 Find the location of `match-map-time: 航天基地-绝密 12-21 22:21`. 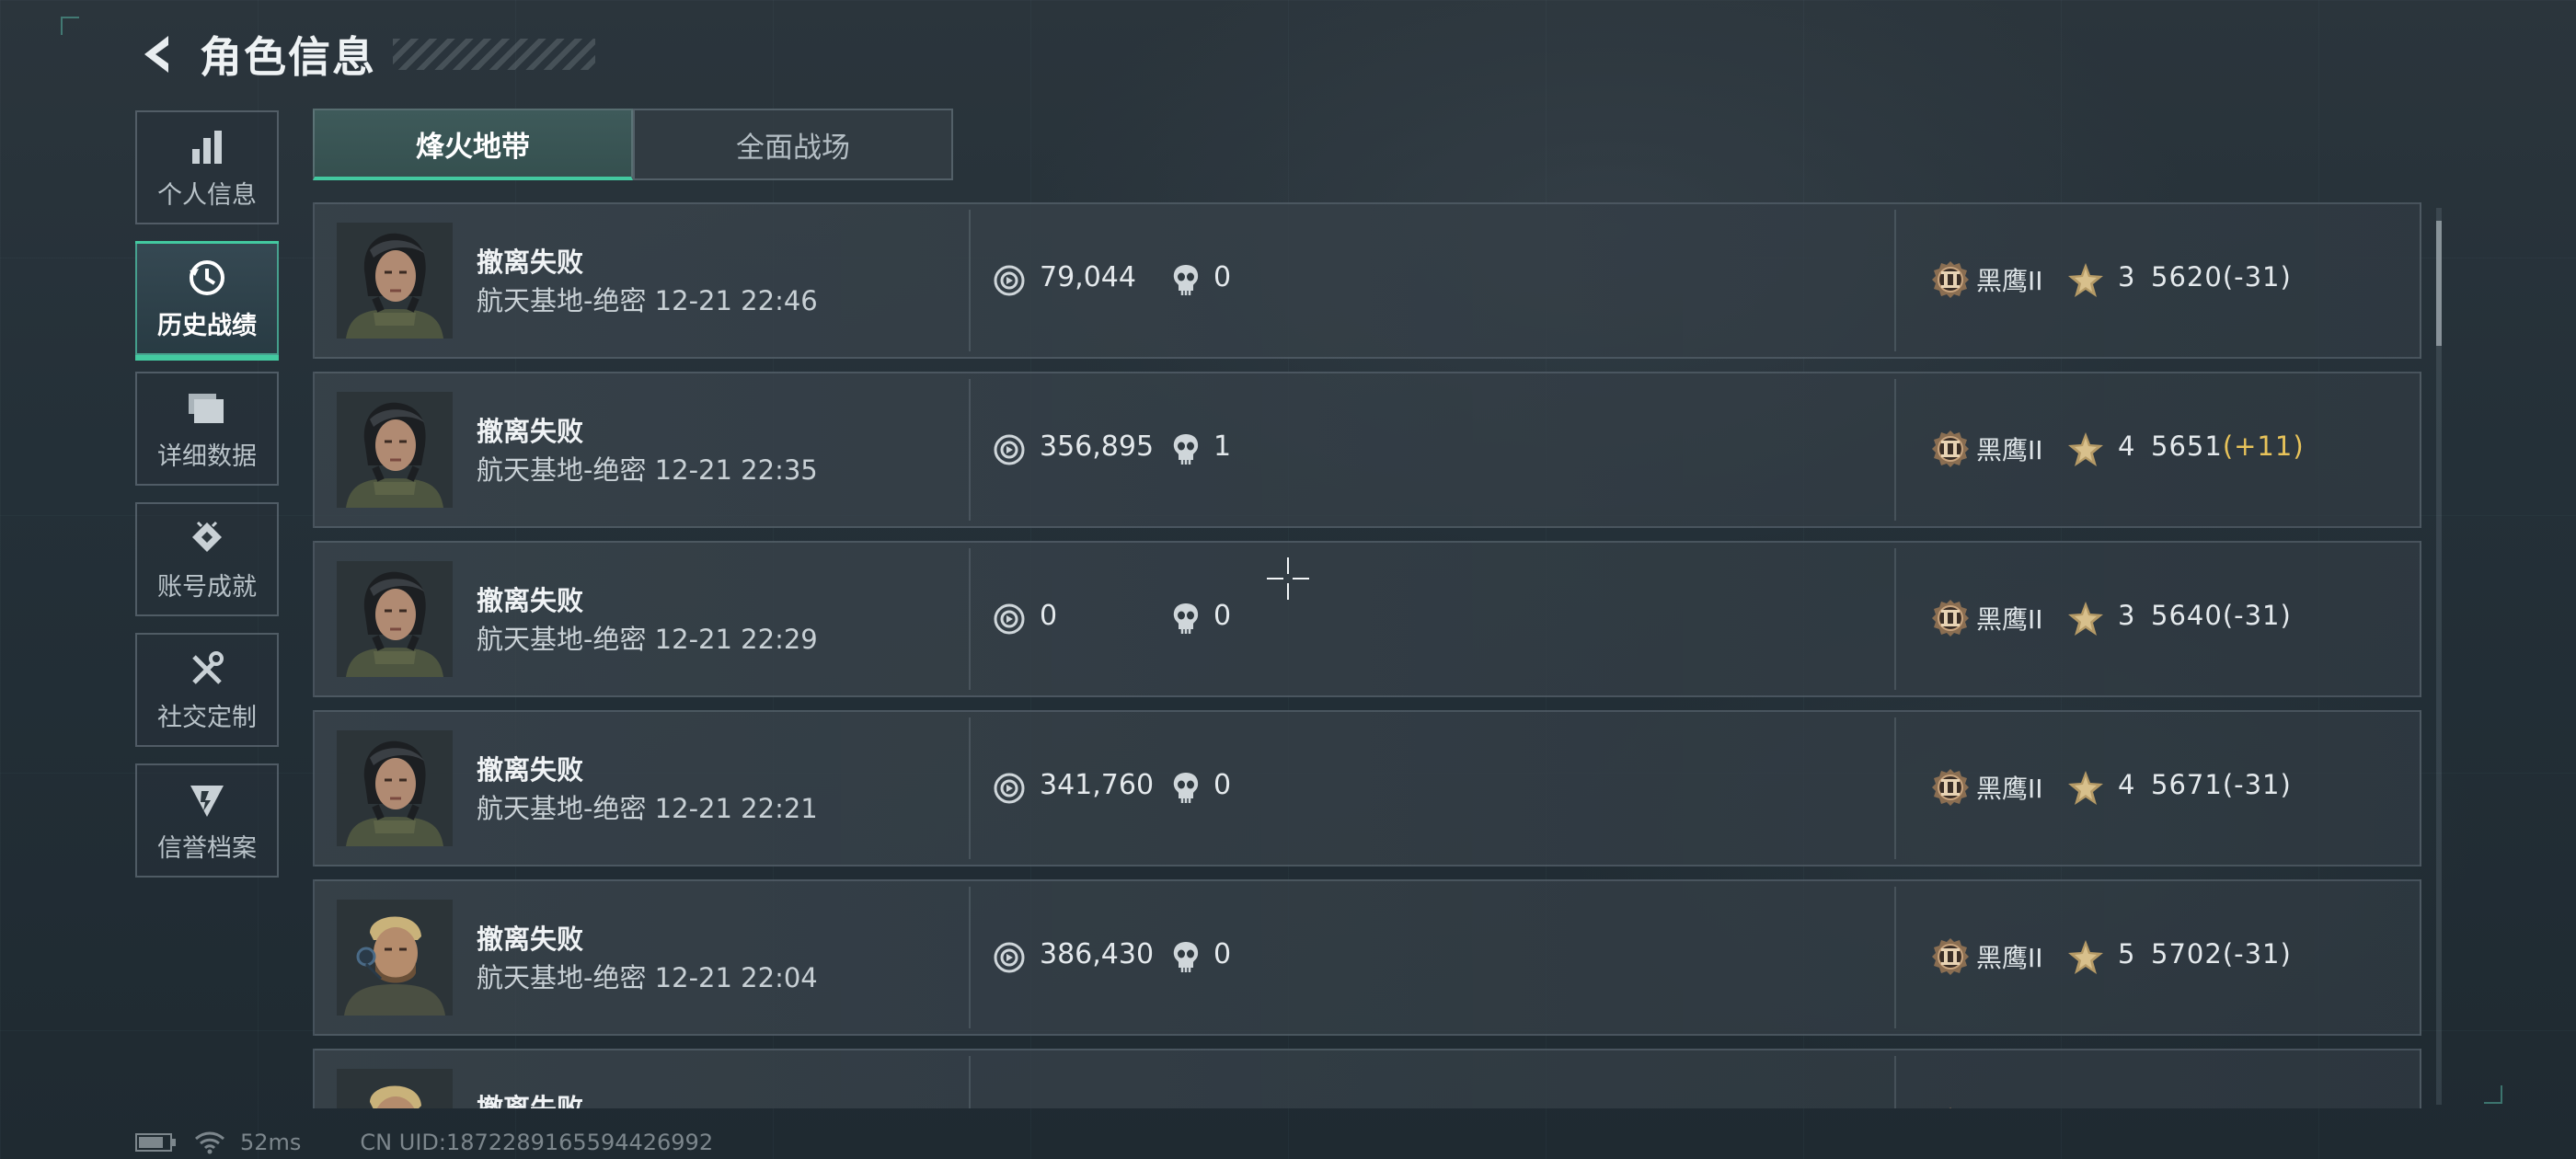

match-map-time: 航天基地-绝密 12-21 22:21 is located at coordinates (647, 808).